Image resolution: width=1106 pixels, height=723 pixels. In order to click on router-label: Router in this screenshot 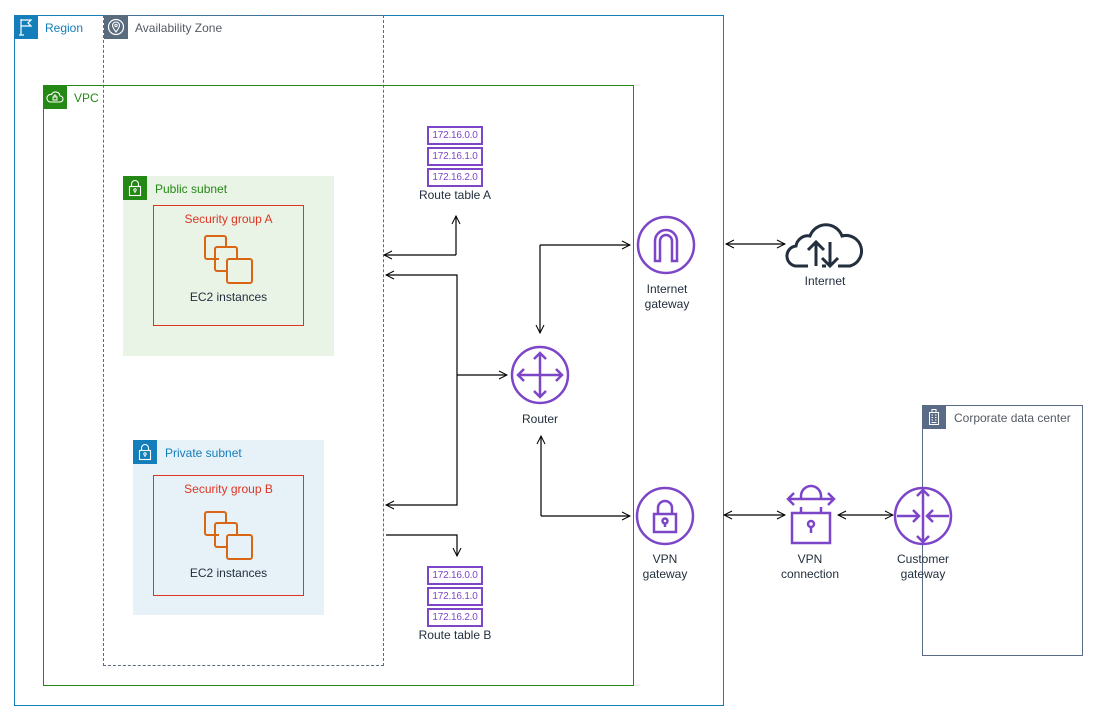, I will do `click(540, 419)`.